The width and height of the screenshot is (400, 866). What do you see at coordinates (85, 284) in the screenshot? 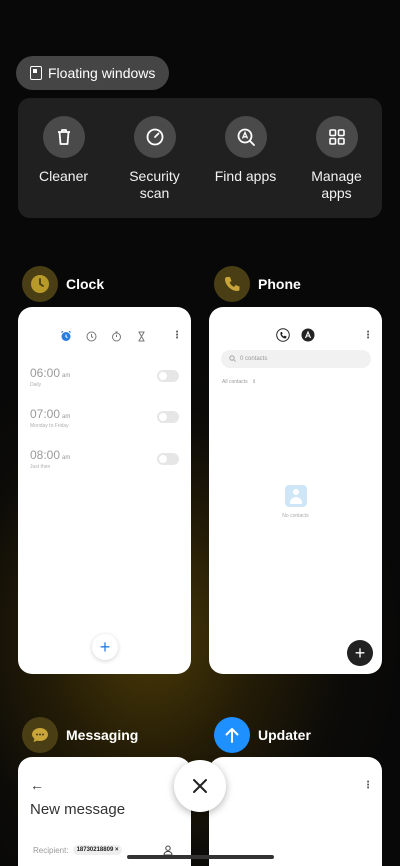
I see `clock-app-name: Clock` at bounding box center [85, 284].